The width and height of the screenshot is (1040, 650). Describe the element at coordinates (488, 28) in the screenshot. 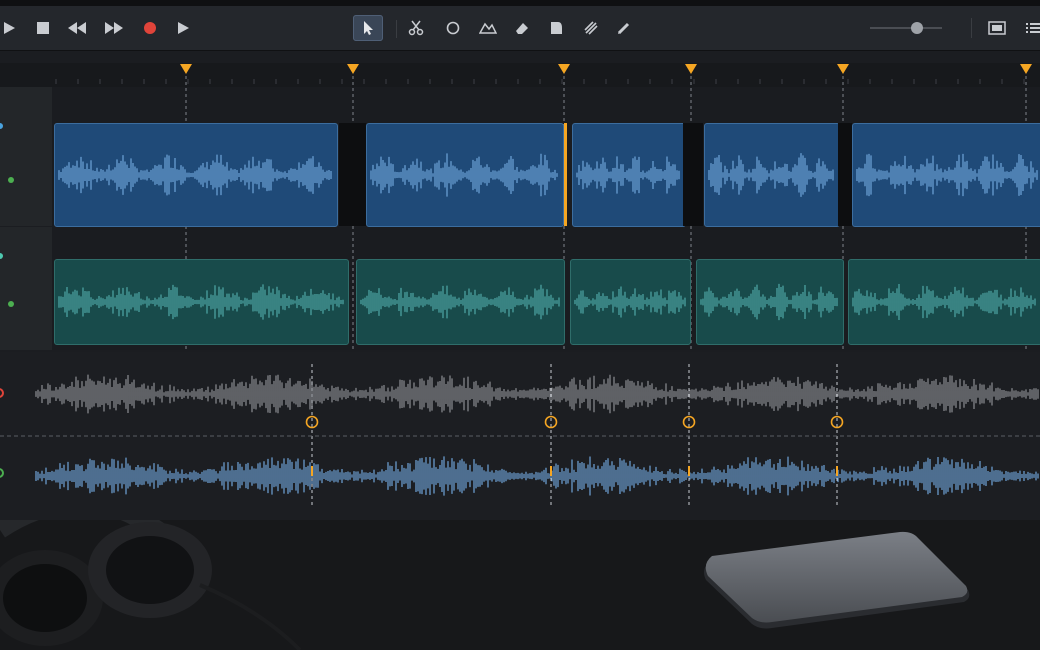

I see `crossfade-icon` at that location.